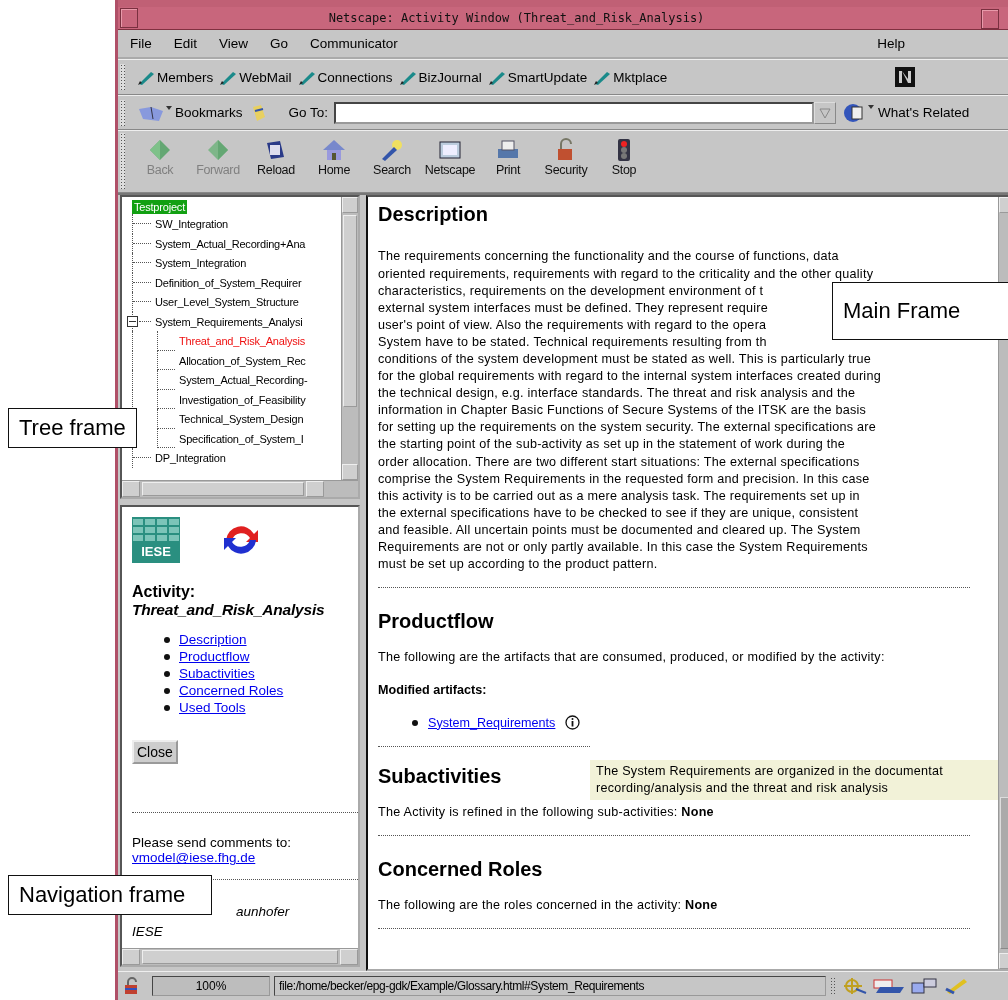 The width and height of the screenshot is (1008, 1000). What do you see at coordinates (242, 399) in the screenshot?
I see `tree-item: Investigation_of_Feasibility` at bounding box center [242, 399].